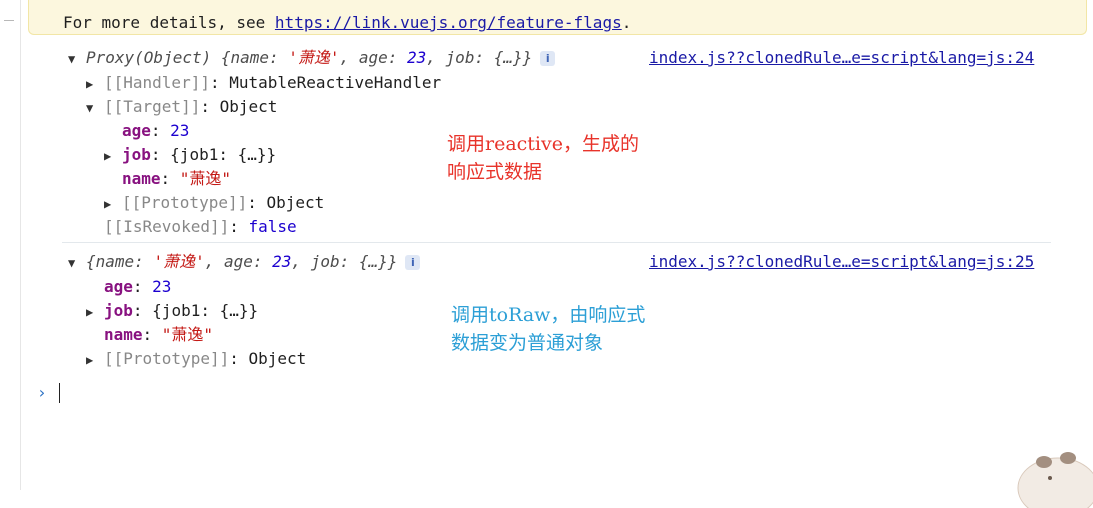 The width and height of the screenshot is (1093, 508). Describe the element at coordinates (1055, 480) in the screenshot. I see `cartoon-decoration-icon` at that location.